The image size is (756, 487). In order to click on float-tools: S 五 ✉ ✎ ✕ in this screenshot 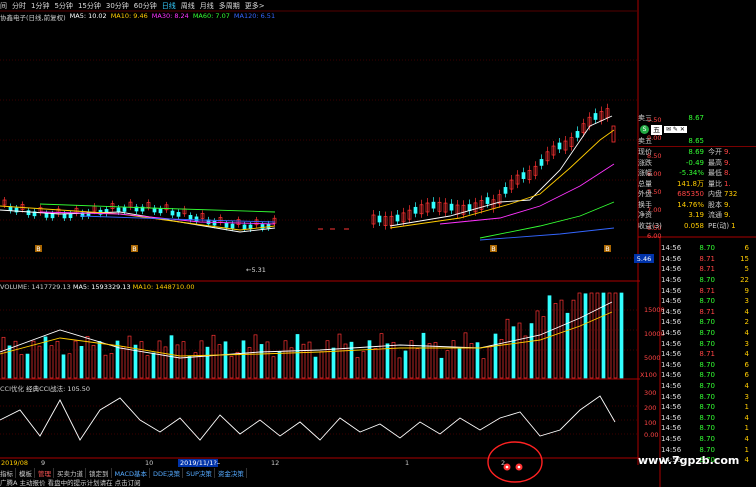, I will do `click(697, 130)`.